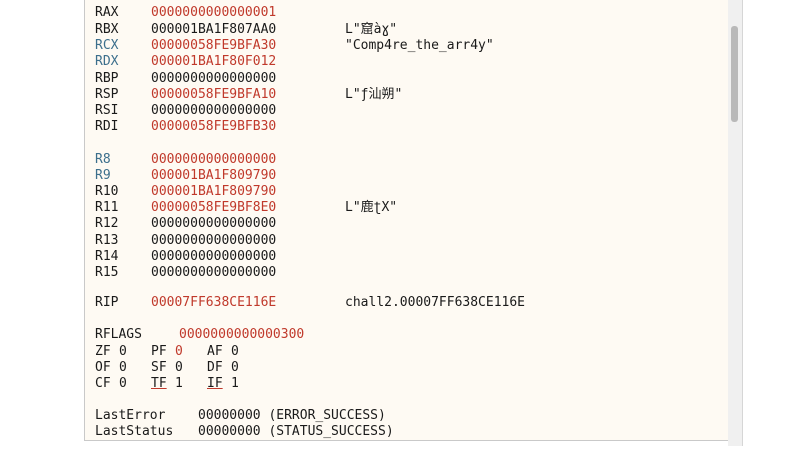 The width and height of the screenshot is (800, 450). What do you see at coordinates (134, 431) in the screenshot?
I see `last-status-label: LastStatus` at bounding box center [134, 431].